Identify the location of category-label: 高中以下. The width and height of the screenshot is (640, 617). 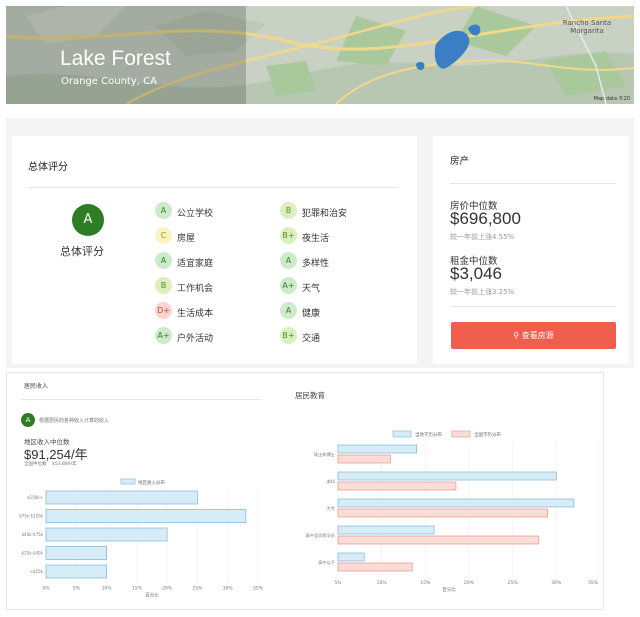
(326, 562).